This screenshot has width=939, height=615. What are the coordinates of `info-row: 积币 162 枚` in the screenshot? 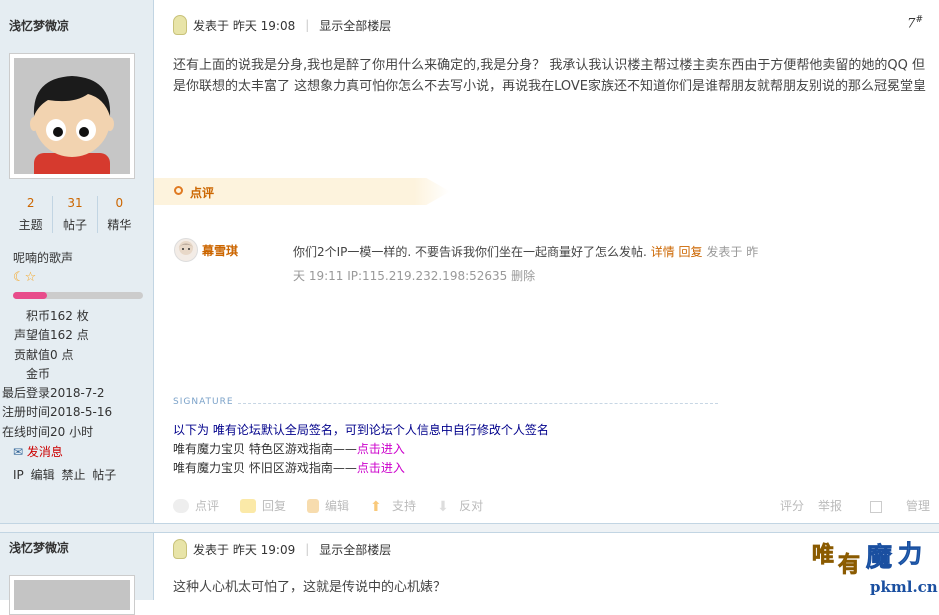 It's located at (56, 316).